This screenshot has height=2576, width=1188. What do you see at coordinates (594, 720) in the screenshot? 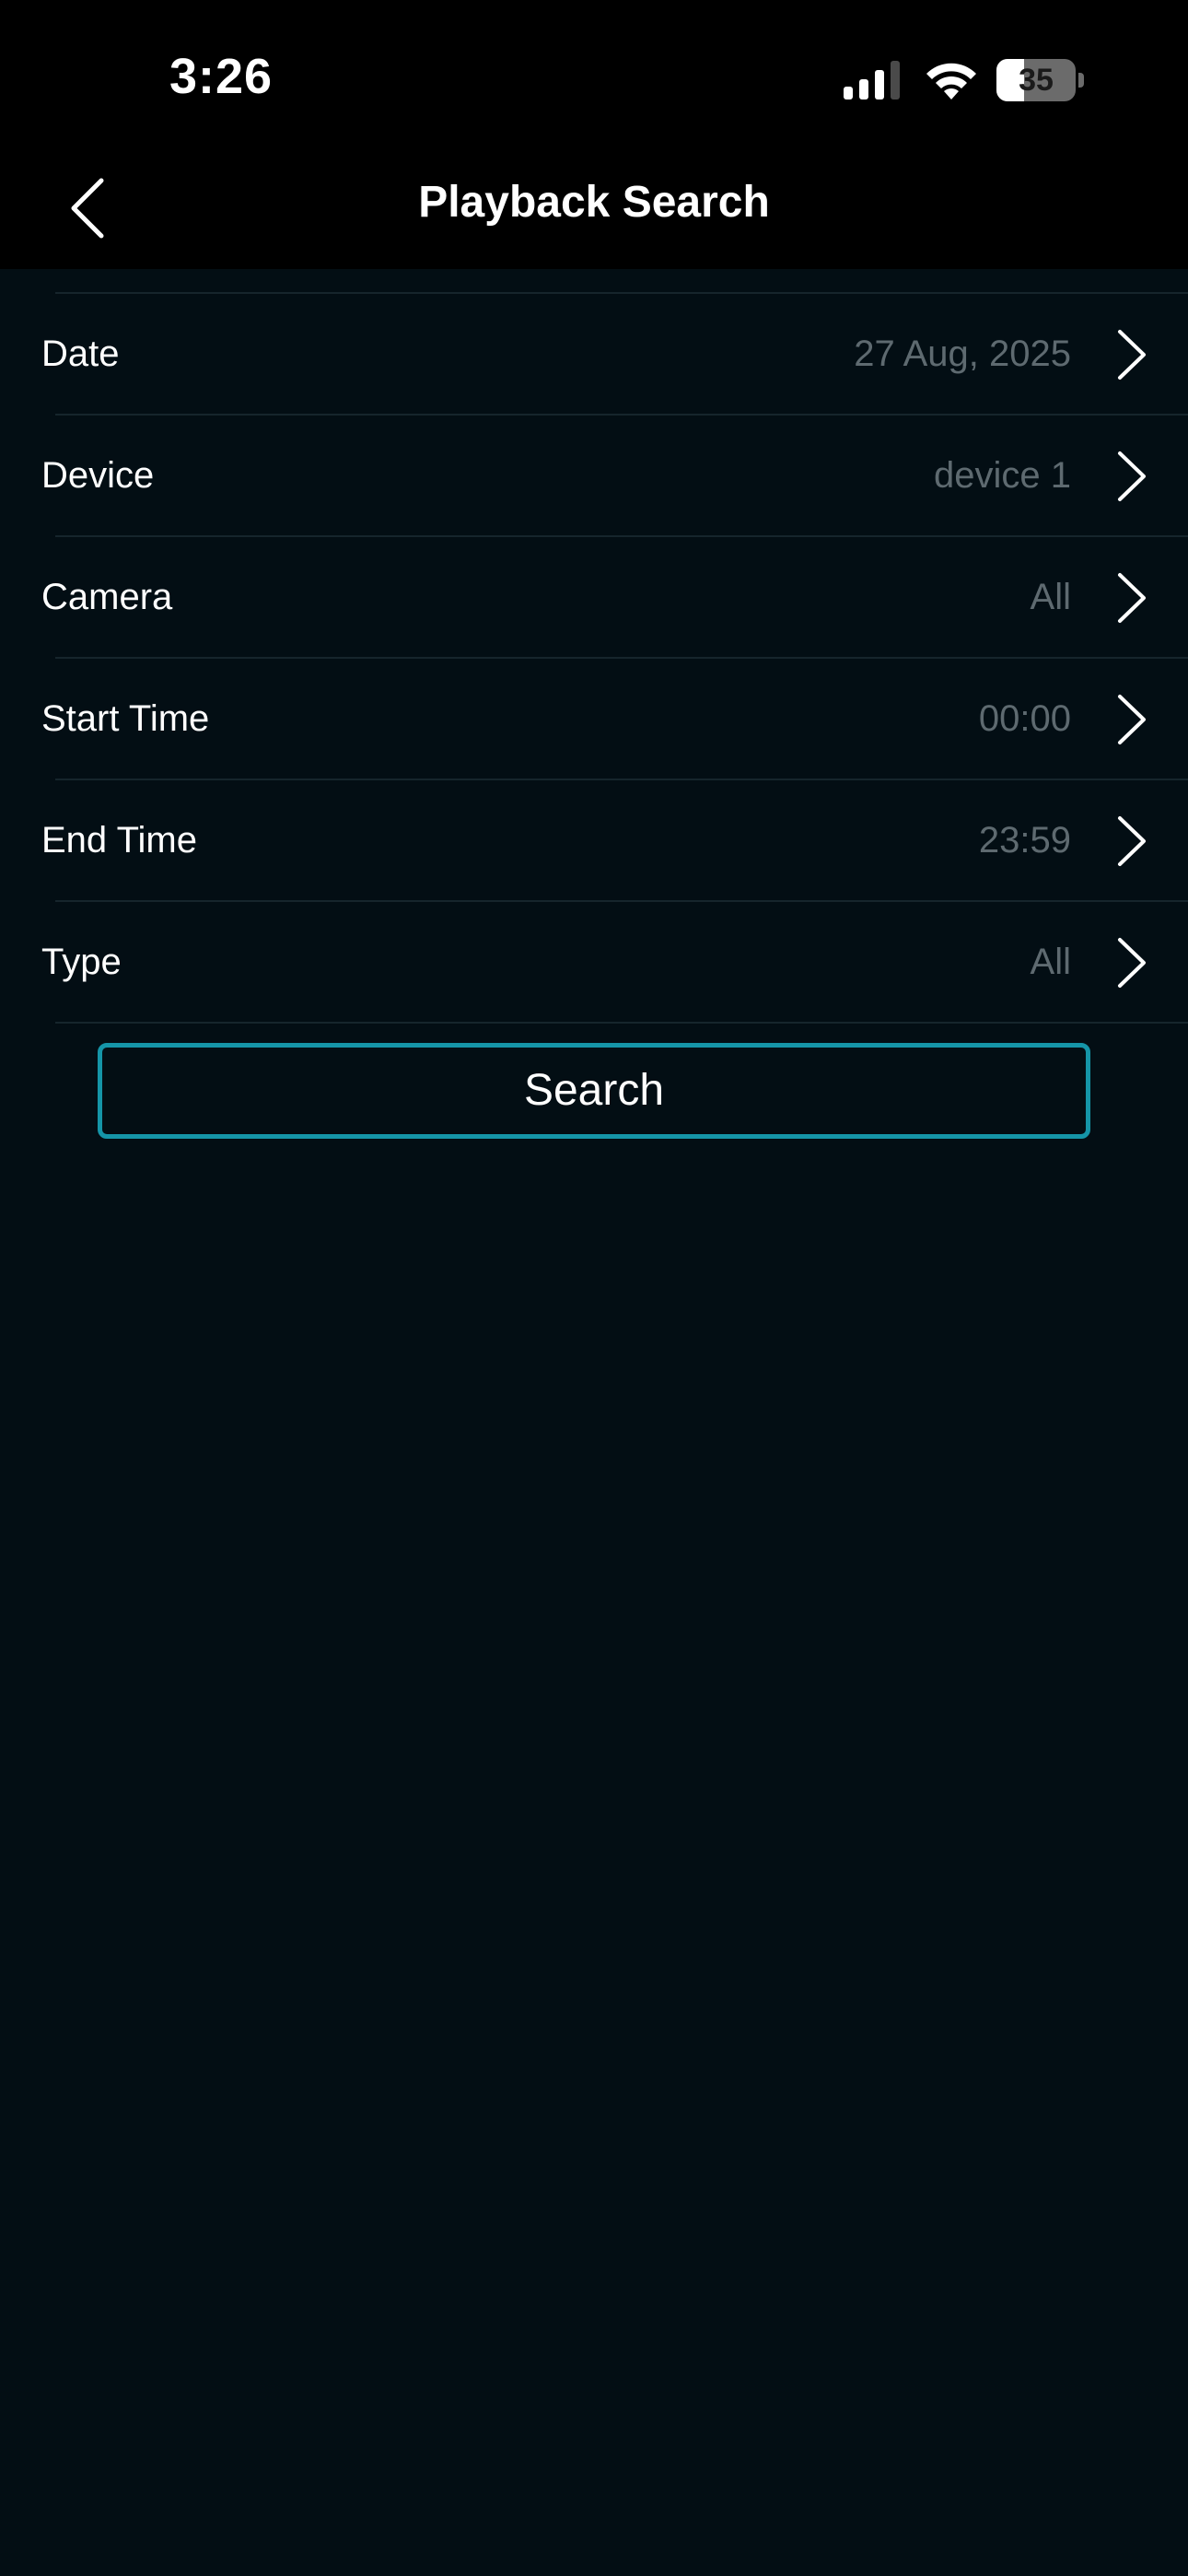
I see `start-time-row: Start Time 00:00` at bounding box center [594, 720].